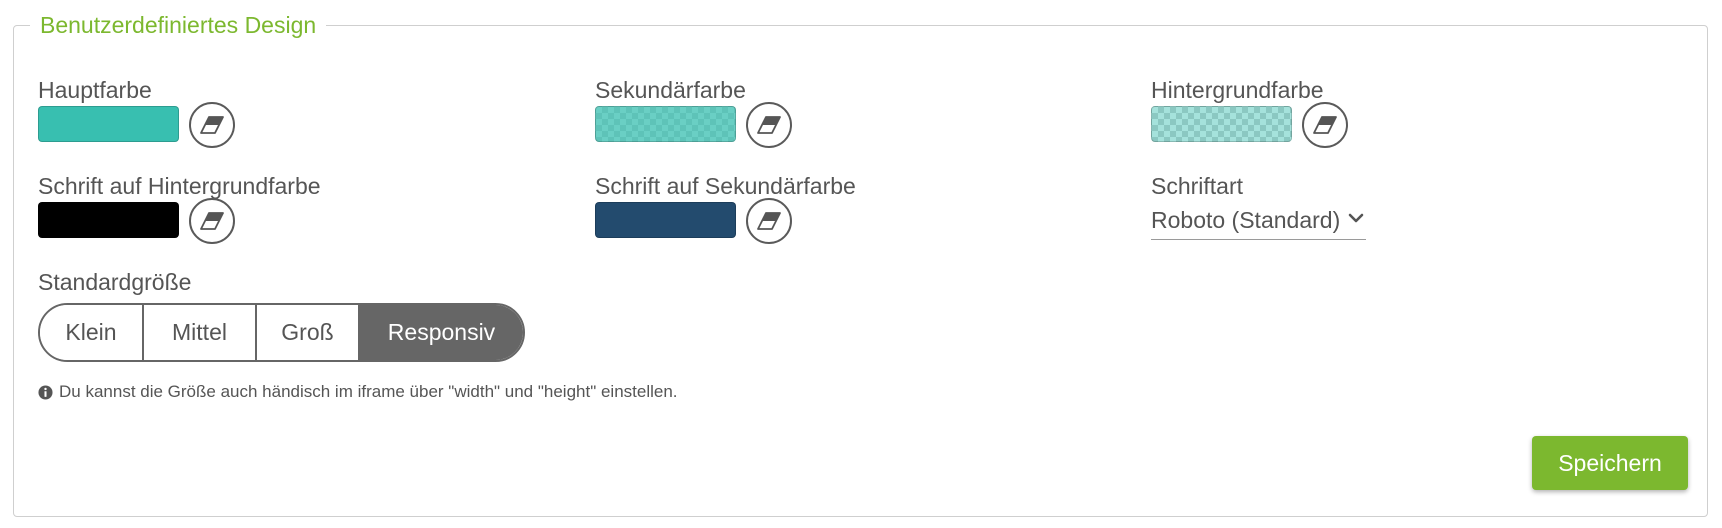 The width and height of the screenshot is (1722, 528). What do you see at coordinates (1221, 124) in the screenshot?
I see `background-color-swatch` at bounding box center [1221, 124].